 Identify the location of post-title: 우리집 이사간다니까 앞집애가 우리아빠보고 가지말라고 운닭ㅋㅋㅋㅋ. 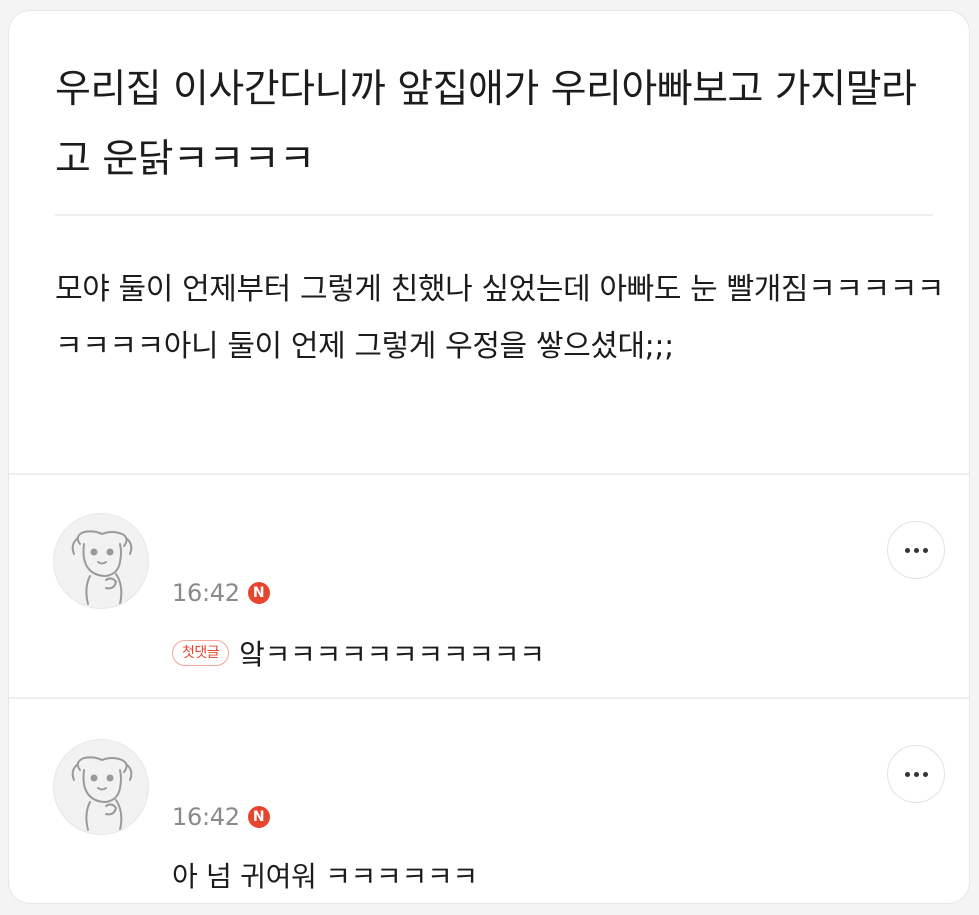
(486, 124).